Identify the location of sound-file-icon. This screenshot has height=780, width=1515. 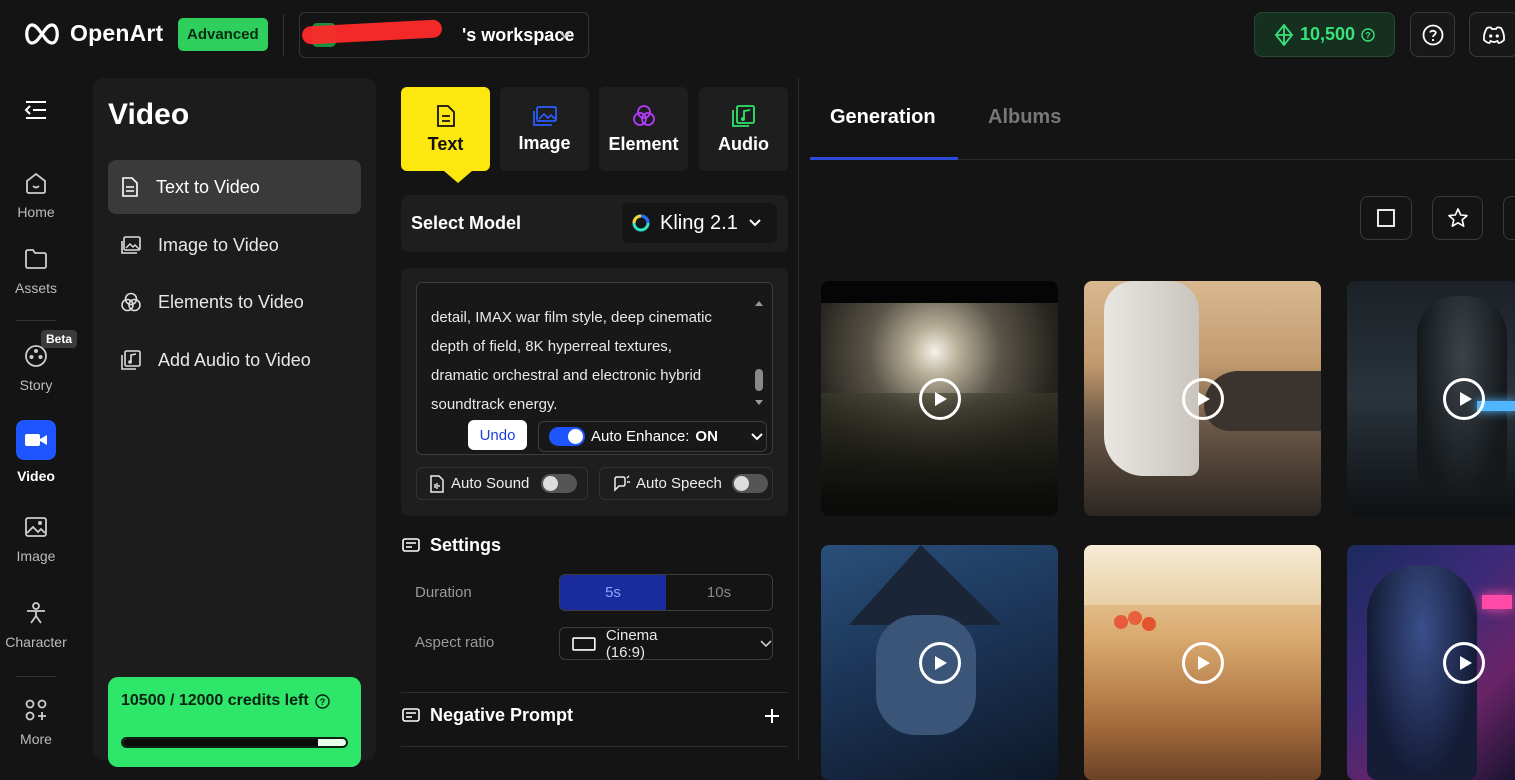
(437, 483).